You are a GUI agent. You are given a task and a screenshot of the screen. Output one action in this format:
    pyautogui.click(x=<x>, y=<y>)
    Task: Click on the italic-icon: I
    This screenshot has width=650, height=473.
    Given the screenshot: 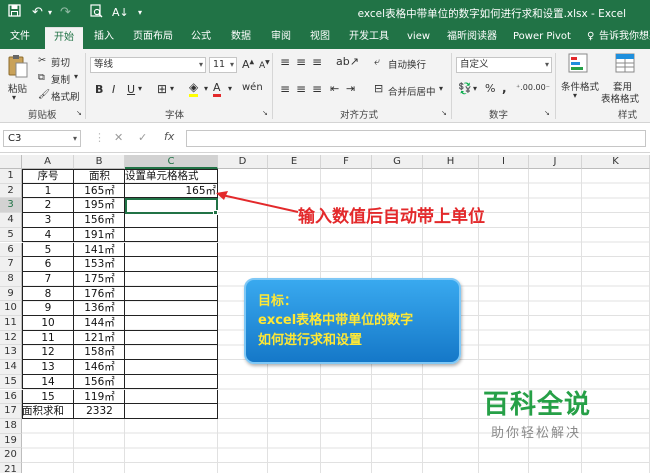 What is the action you would take?
    pyautogui.click(x=113, y=89)
    